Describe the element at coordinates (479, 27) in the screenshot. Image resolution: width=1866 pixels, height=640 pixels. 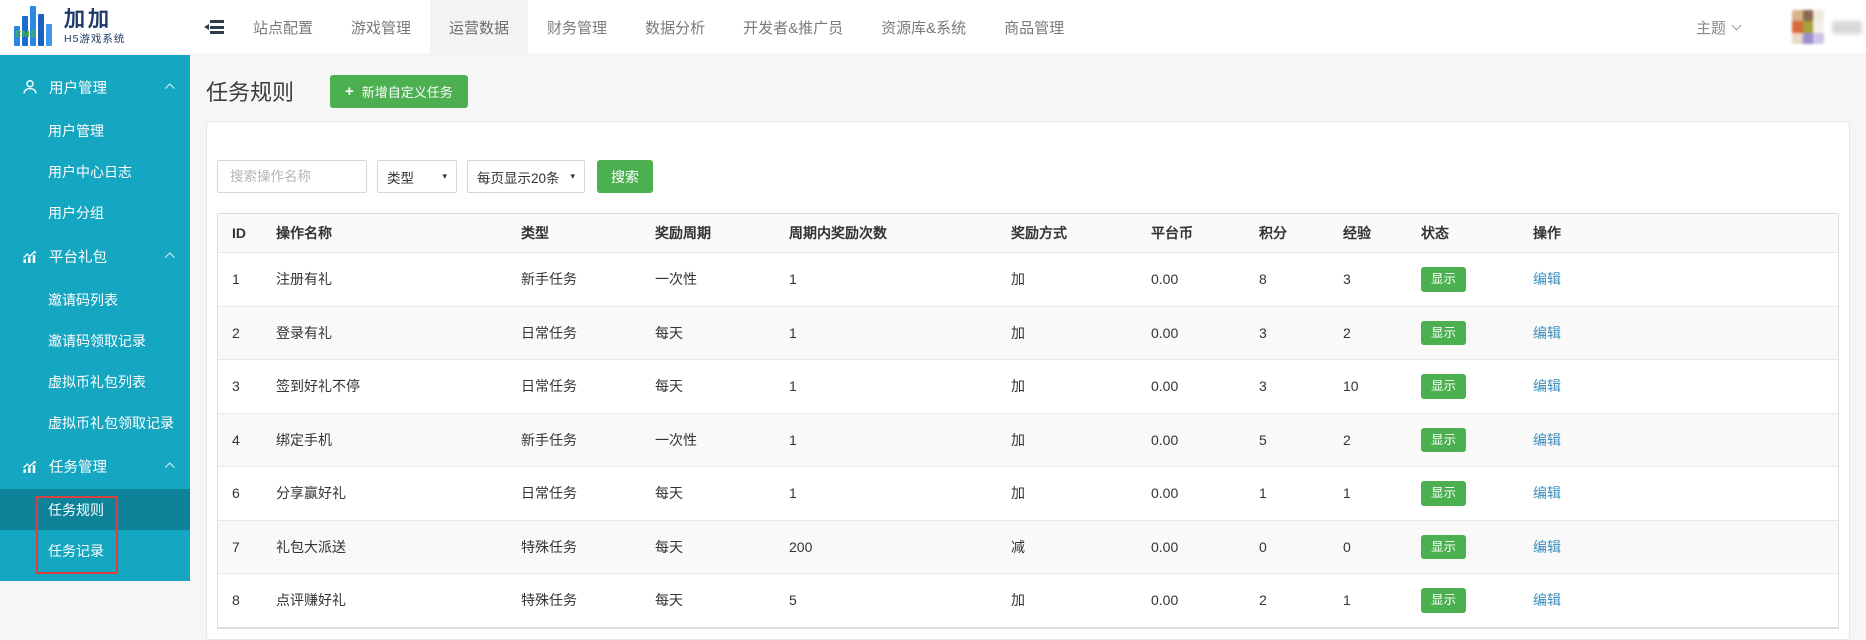
I see `nav-item: 运营数据` at that location.